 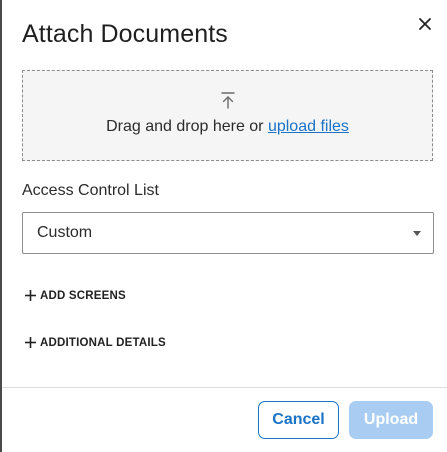 What do you see at coordinates (90, 190) in the screenshot?
I see `acl-label: Access Control List` at bounding box center [90, 190].